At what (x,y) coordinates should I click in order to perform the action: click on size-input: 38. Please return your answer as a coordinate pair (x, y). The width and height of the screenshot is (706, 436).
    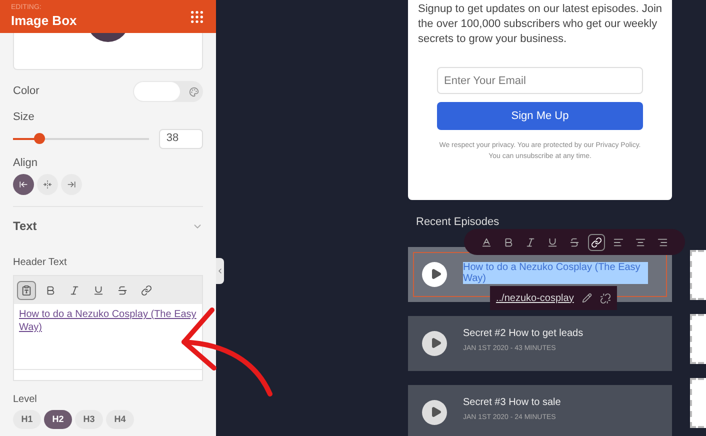
    Looking at the image, I should click on (181, 138).